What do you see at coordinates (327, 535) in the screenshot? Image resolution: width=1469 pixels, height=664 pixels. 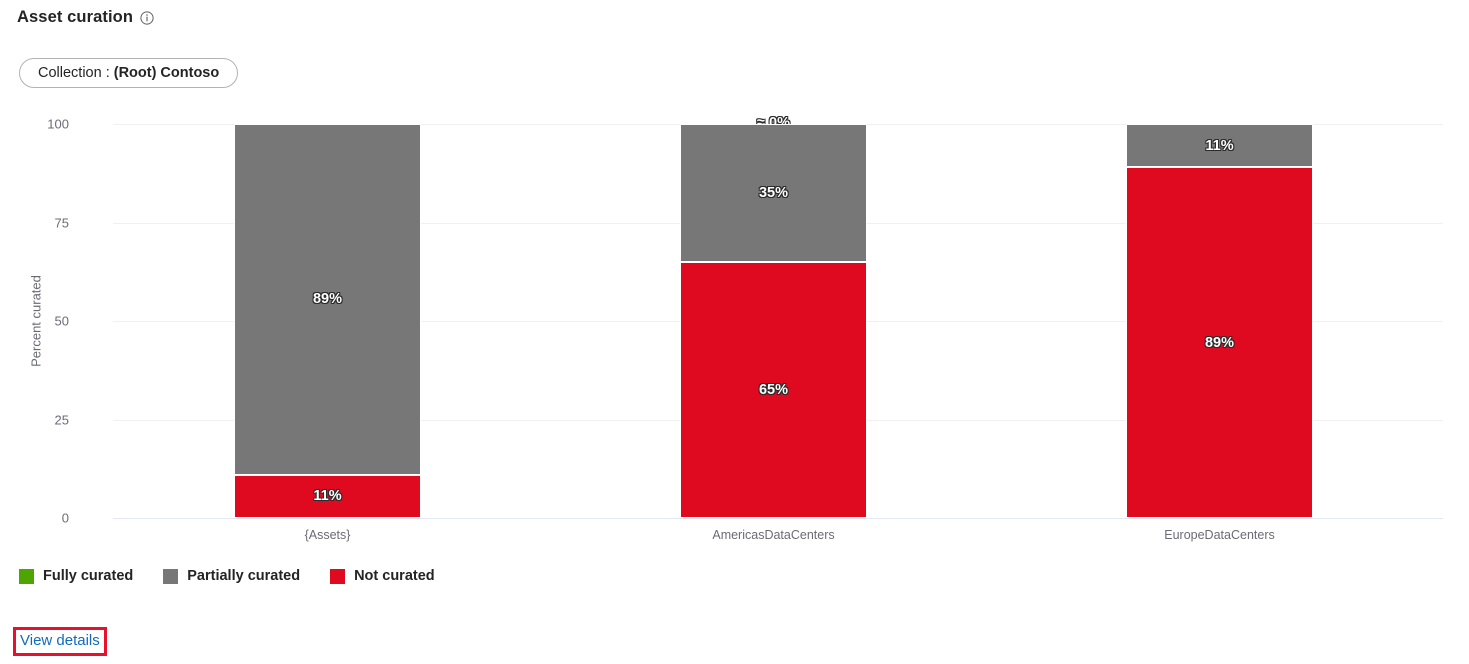 I see `x-axis-tick-label: {Assets}` at bounding box center [327, 535].